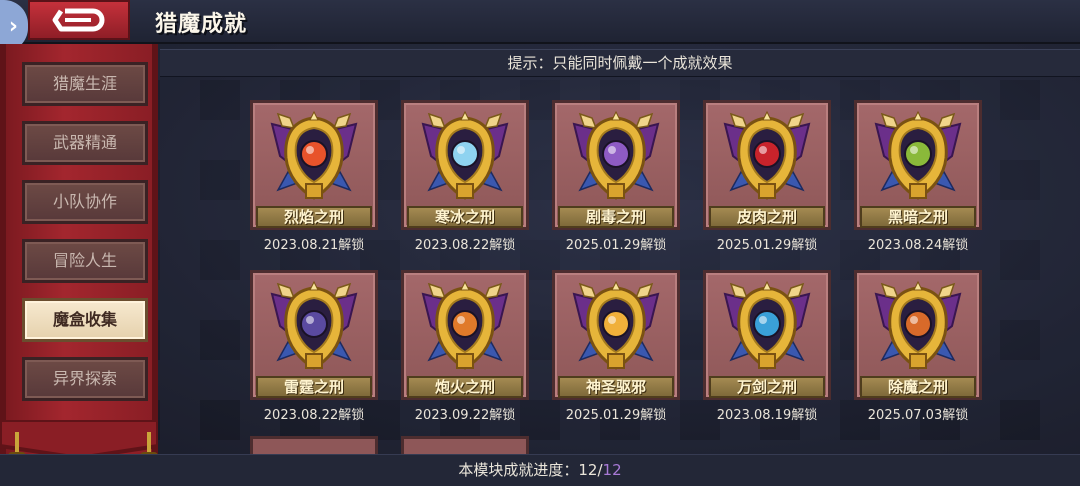  What do you see at coordinates (85, 202) in the screenshot?
I see `sidebar-item: 小队协作` at bounding box center [85, 202].